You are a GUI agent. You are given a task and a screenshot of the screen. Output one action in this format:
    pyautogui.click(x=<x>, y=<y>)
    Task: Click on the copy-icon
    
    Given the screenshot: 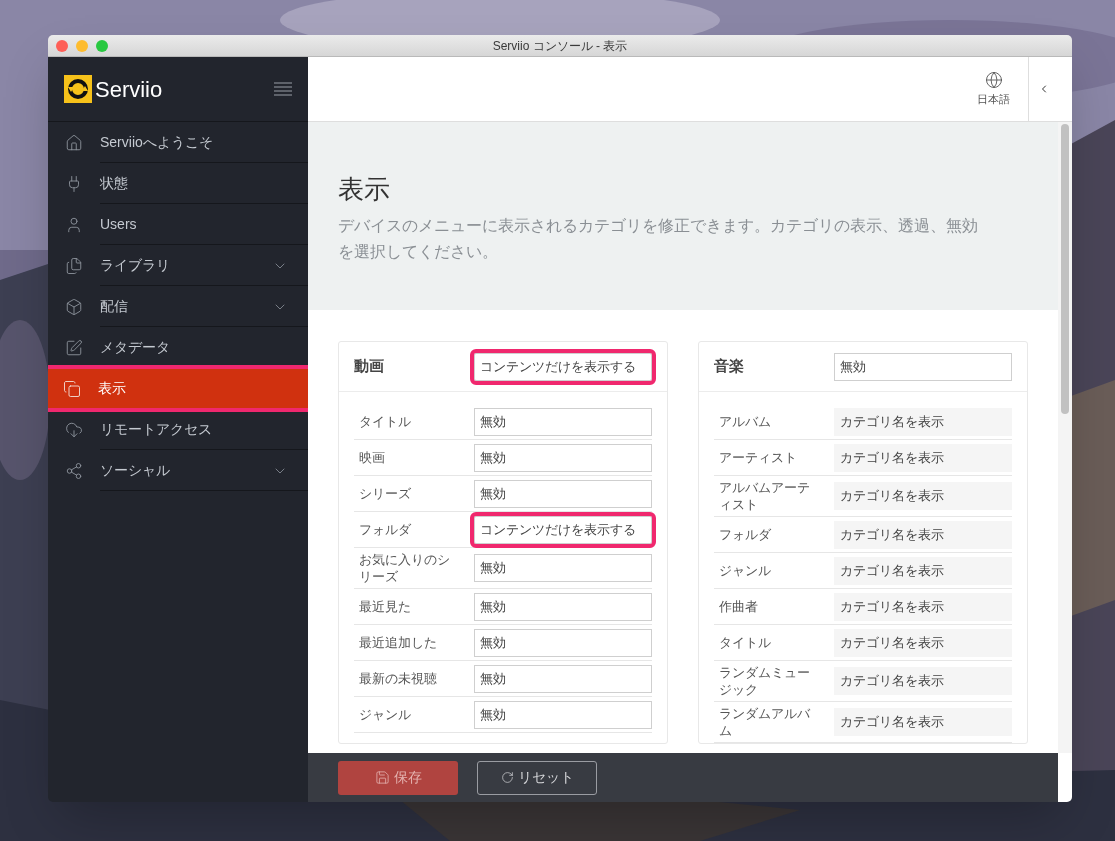 What is the action you would take?
    pyautogui.click(x=72, y=388)
    